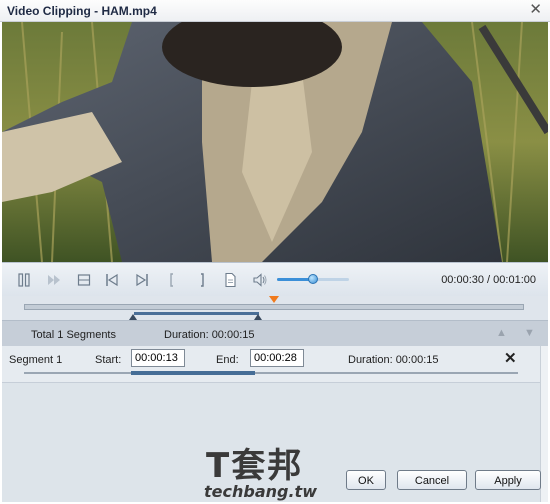  I want to click on end-time-input, so click(277, 358).